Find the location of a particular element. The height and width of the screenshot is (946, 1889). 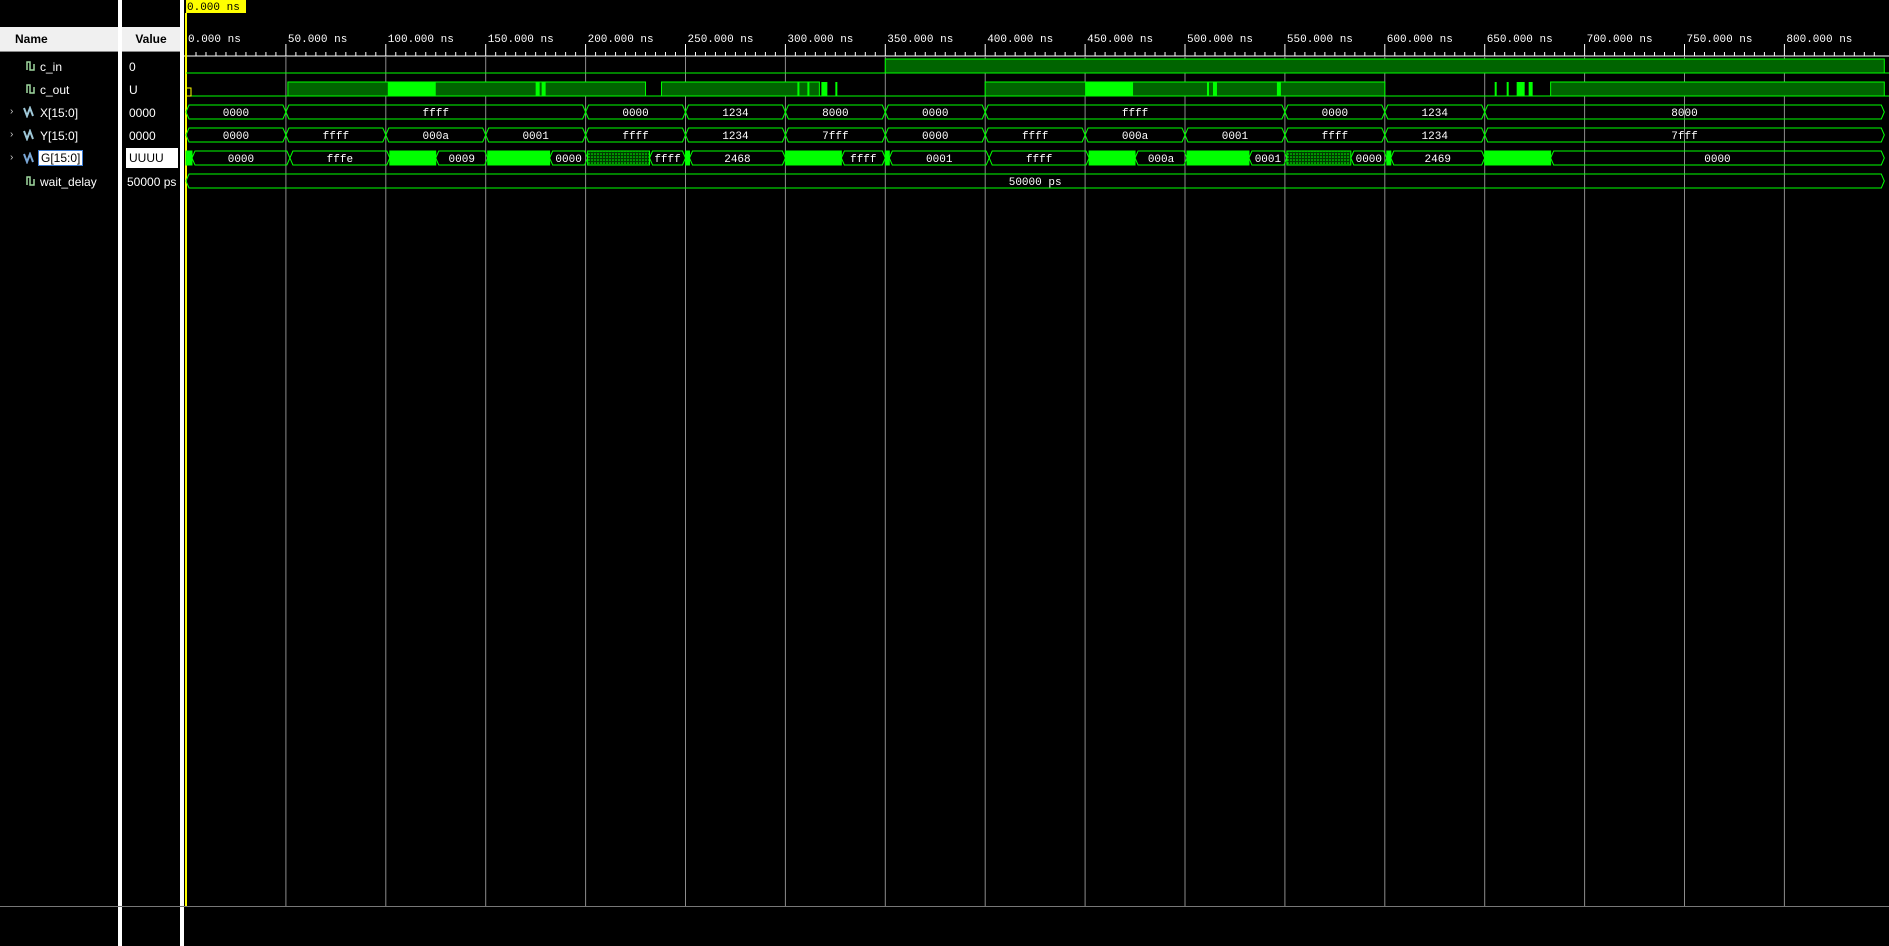

signal-value: 0 is located at coordinates (132, 67).